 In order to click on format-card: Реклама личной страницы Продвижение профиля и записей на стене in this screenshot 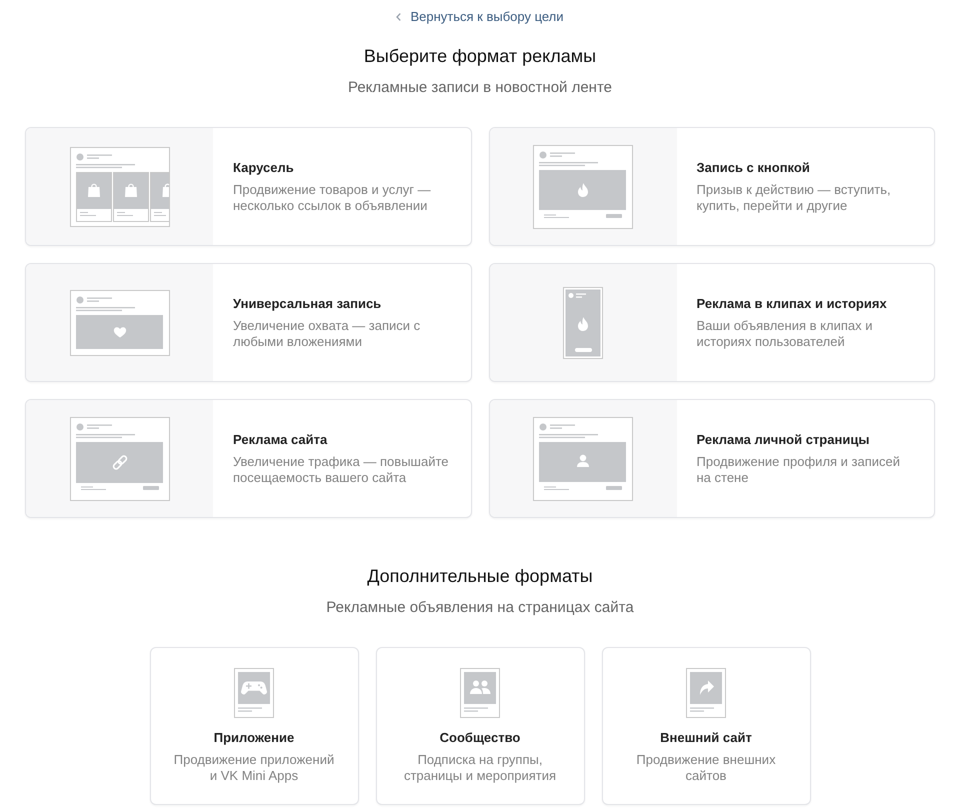, I will do `click(711, 458)`.